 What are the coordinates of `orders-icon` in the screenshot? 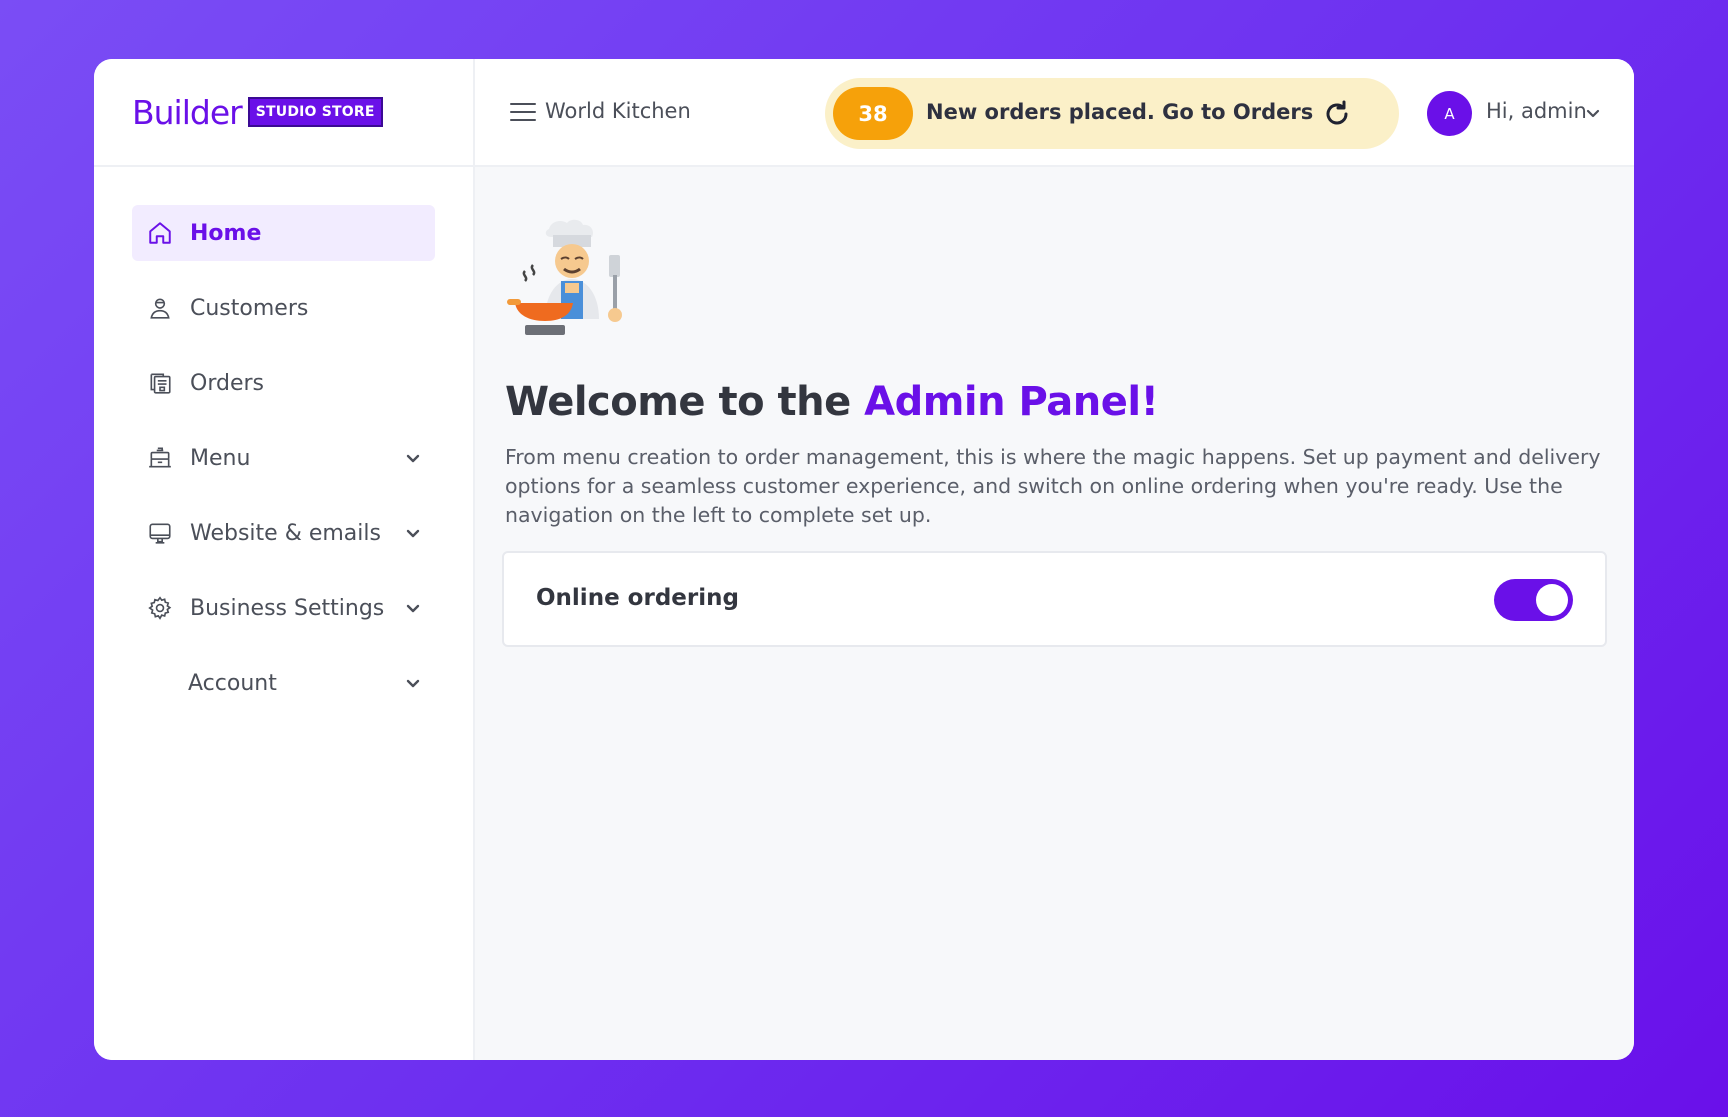 It's located at (160, 383).